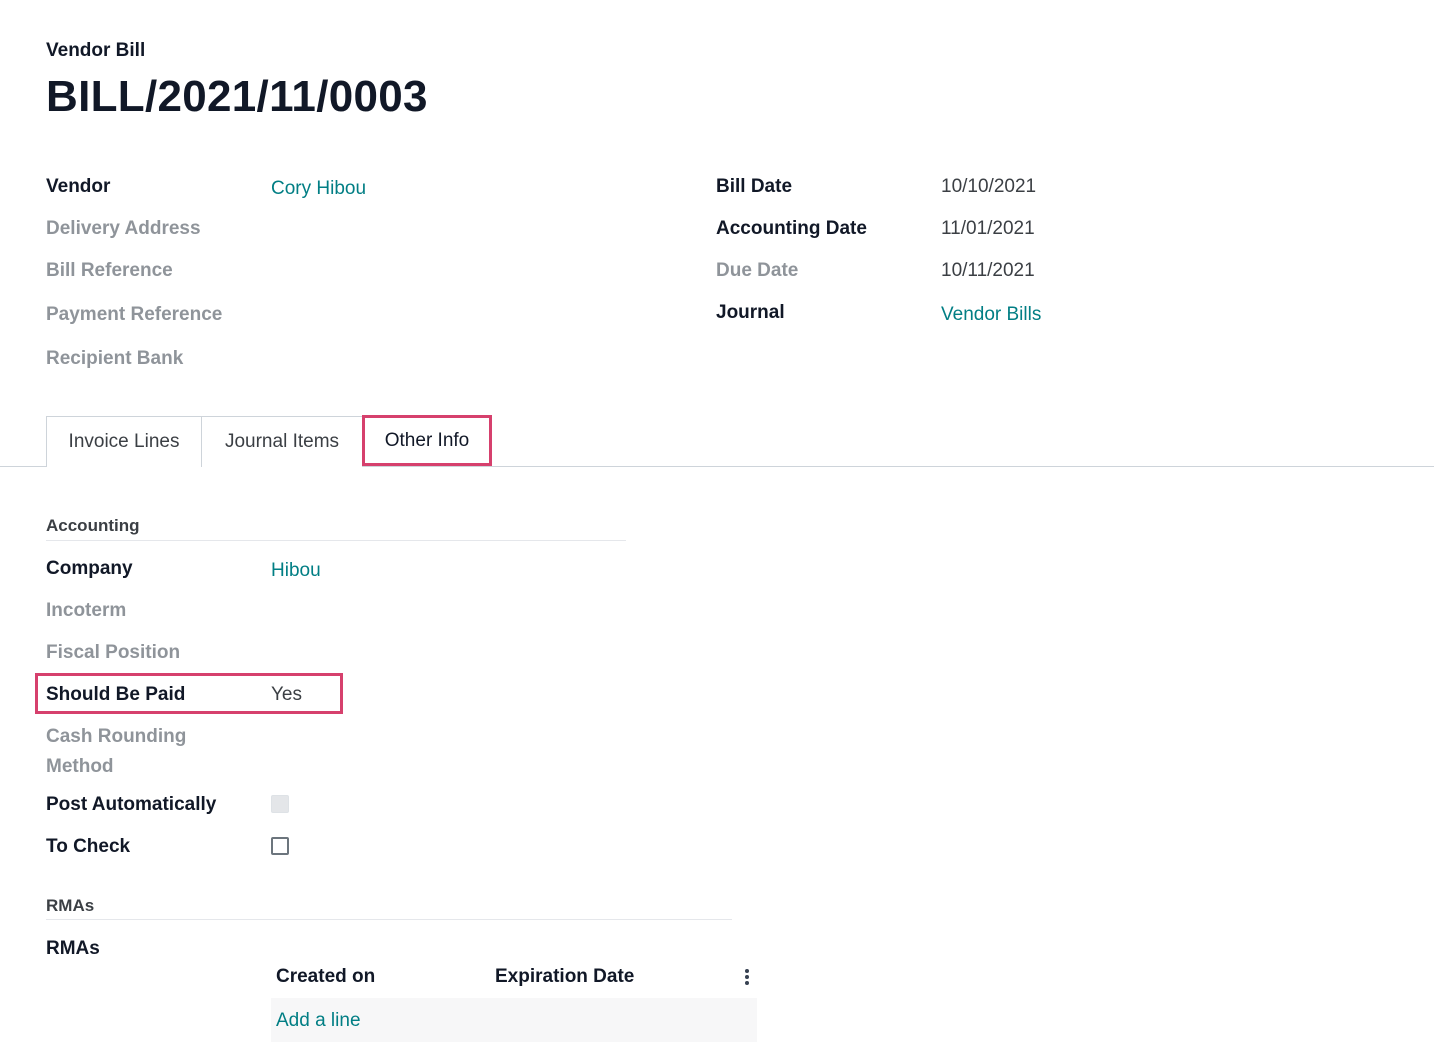 The image size is (1434, 1062). I want to click on rmas-section-divider, so click(389, 919).